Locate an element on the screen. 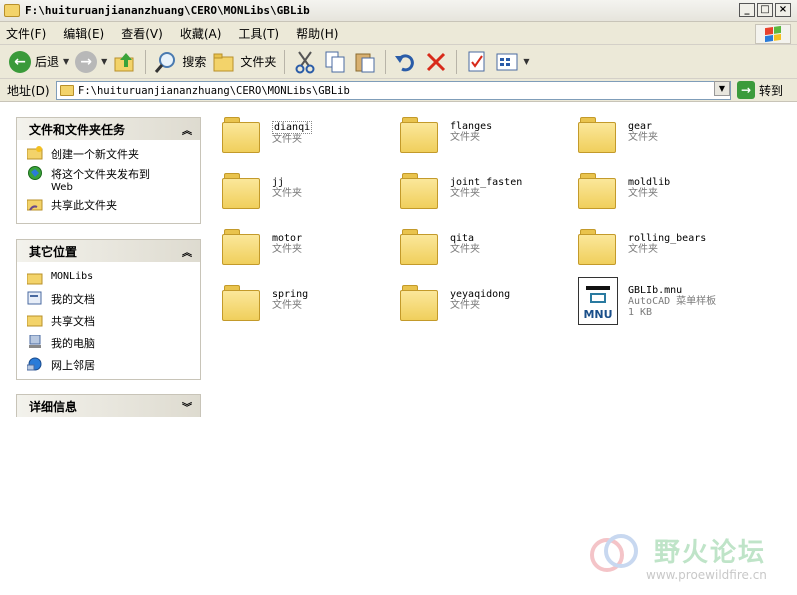 The height and width of the screenshot is (595, 797). properties-button is located at coordinates (477, 62).